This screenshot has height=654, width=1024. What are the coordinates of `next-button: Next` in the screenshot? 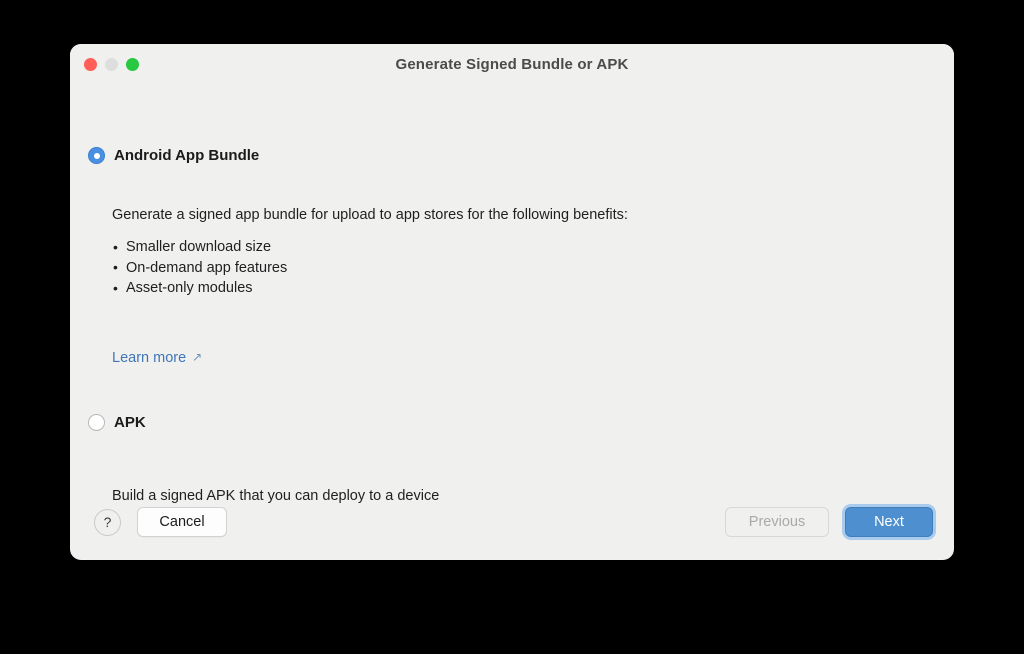 It's located at (889, 522).